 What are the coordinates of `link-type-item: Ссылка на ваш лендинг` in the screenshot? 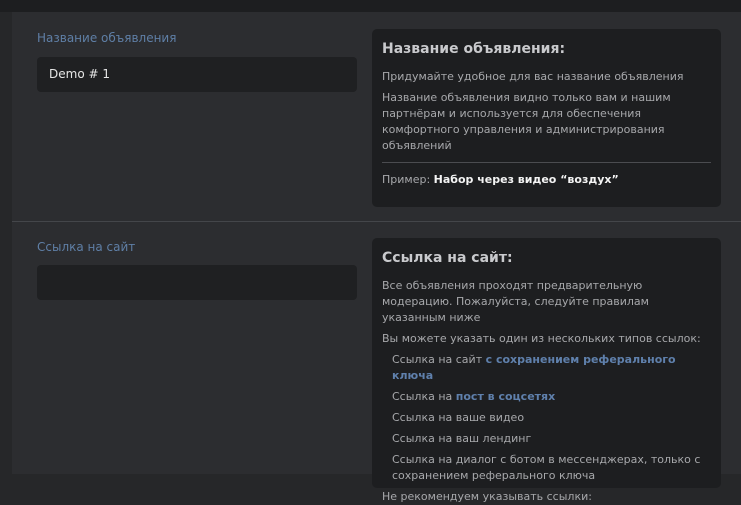 It's located at (462, 438).